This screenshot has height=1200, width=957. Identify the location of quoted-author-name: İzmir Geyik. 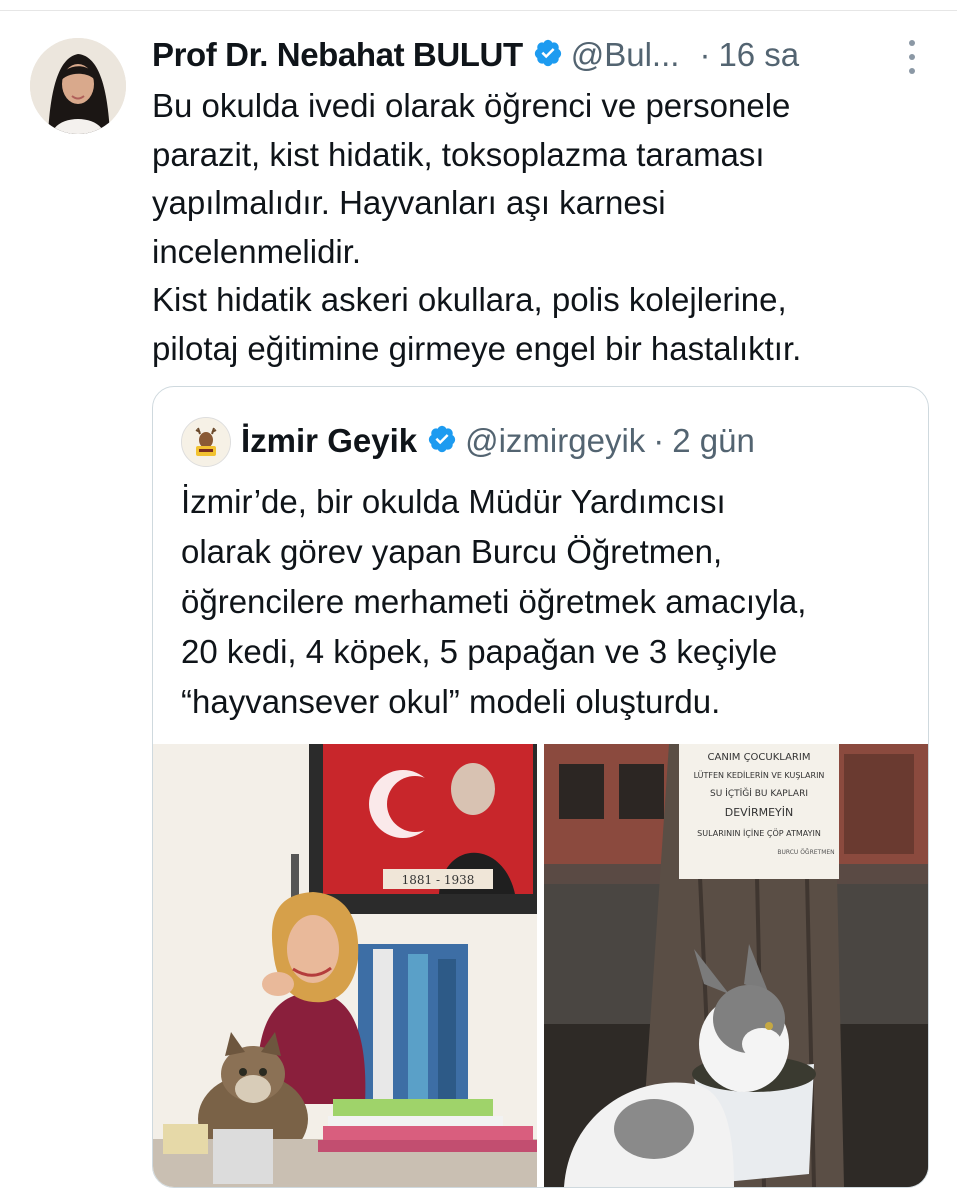
(329, 441).